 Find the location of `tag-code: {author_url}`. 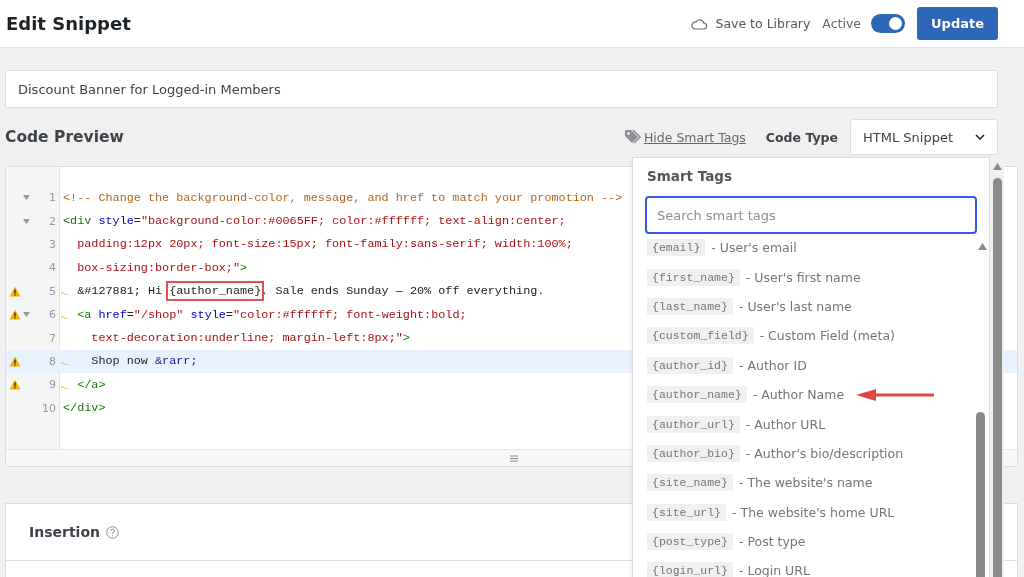

tag-code: {author_url} is located at coordinates (693, 424).